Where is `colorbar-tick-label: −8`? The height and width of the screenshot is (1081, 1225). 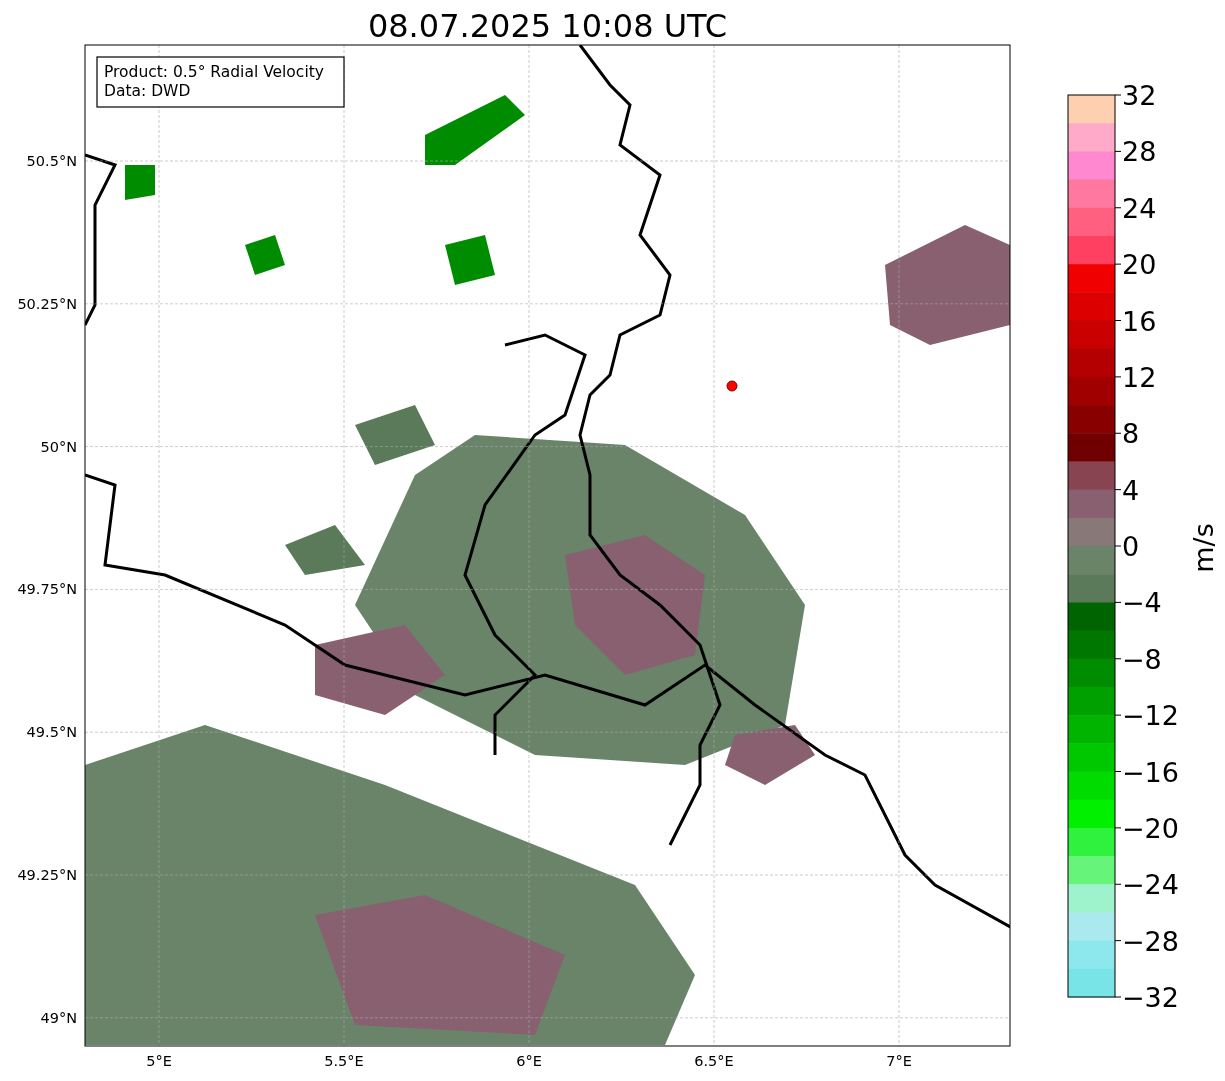
colorbar-tick-label: −8 is located at coordinates (1142, 659).